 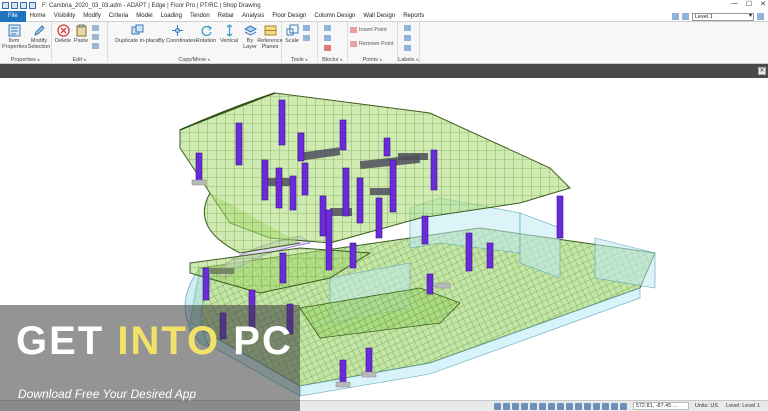 I want to click on tab-rebar: Rebar, so click(x=226, y=16).